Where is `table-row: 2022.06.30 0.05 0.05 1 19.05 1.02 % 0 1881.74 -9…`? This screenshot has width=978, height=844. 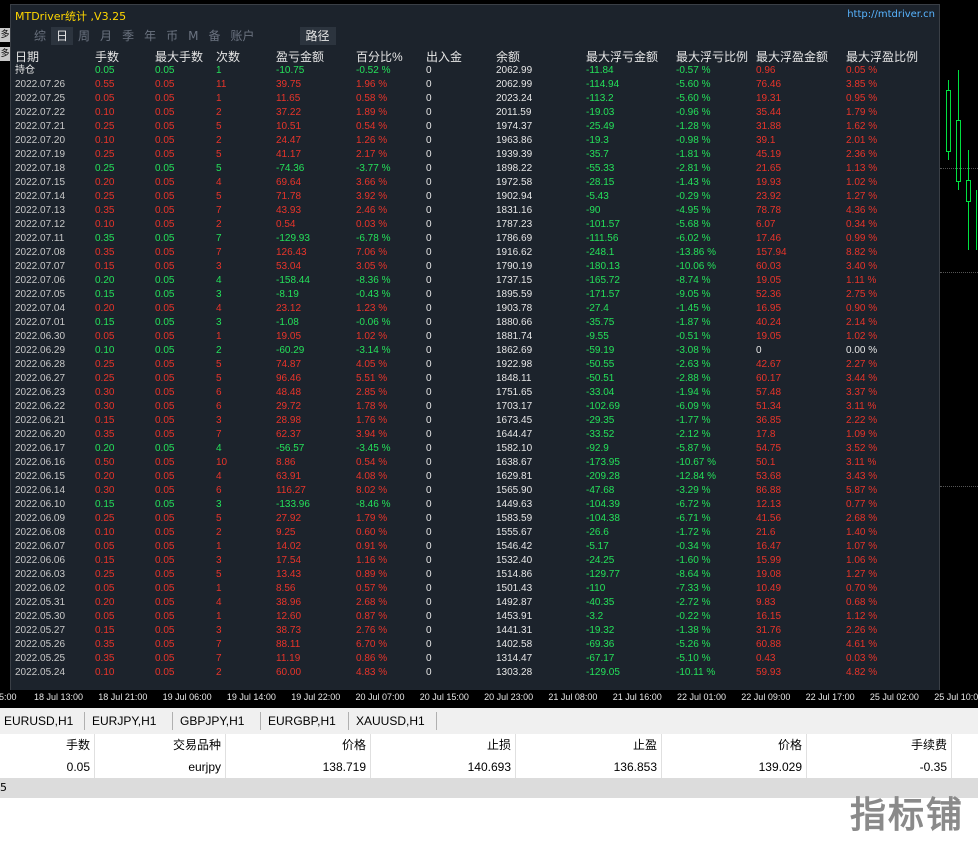 table-row: 2022.06.30 0.05 0.05 1 19.05 1.02 % 0 1881.74 -9… is located at coordinates (468, 337).